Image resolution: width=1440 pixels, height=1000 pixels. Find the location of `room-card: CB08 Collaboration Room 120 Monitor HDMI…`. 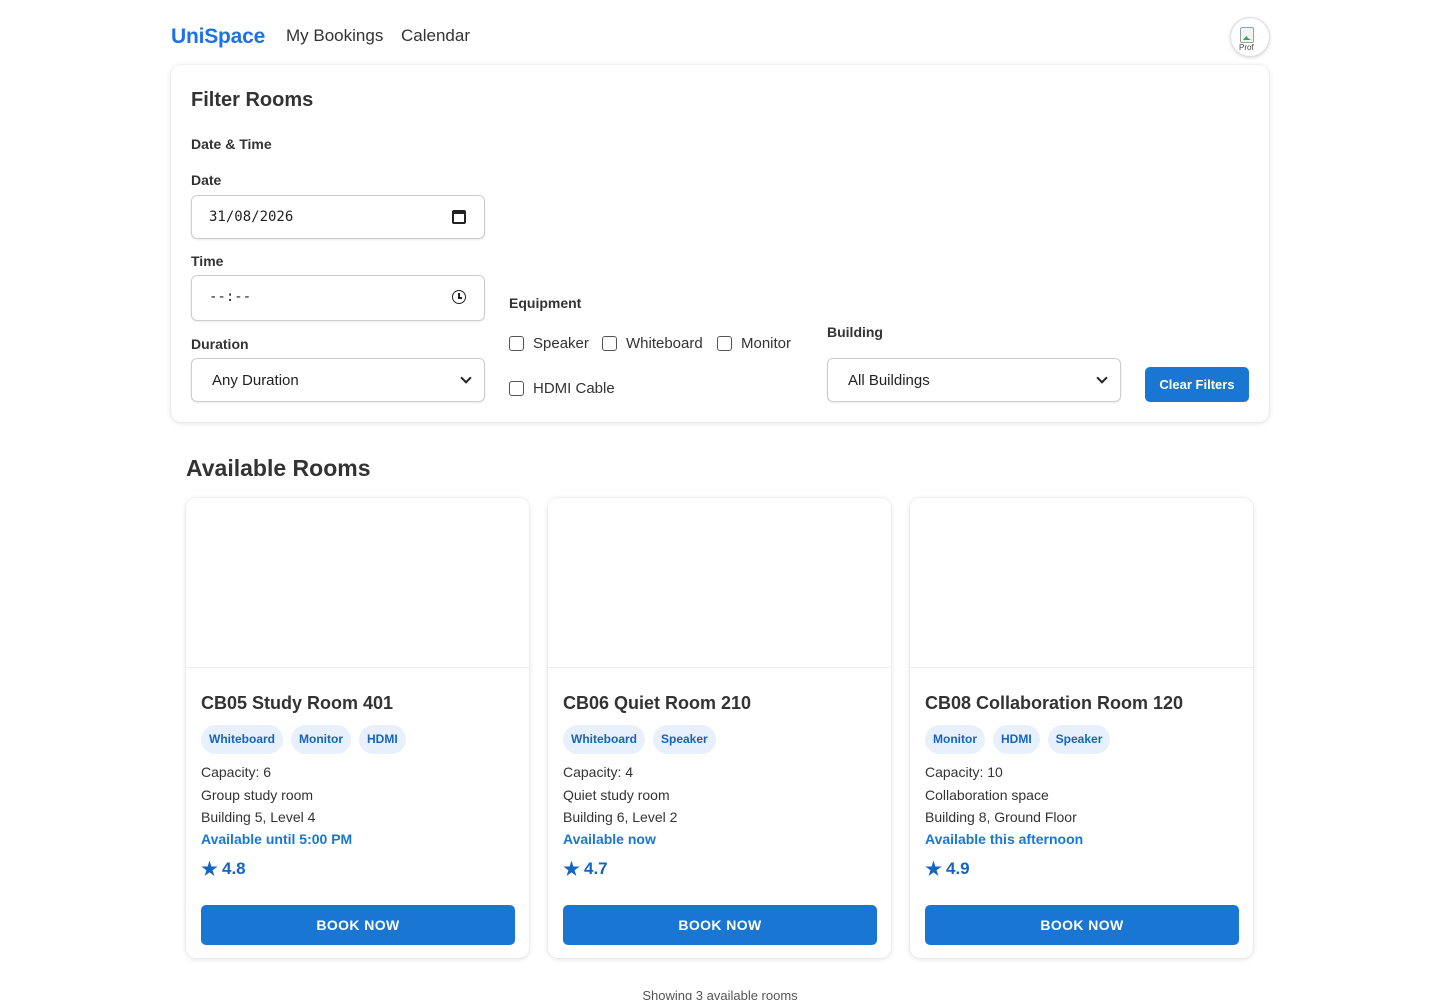

room-card: CB08 Collaboration Room 120 Monitor HDMI… is located at coordinates (1081, 728).